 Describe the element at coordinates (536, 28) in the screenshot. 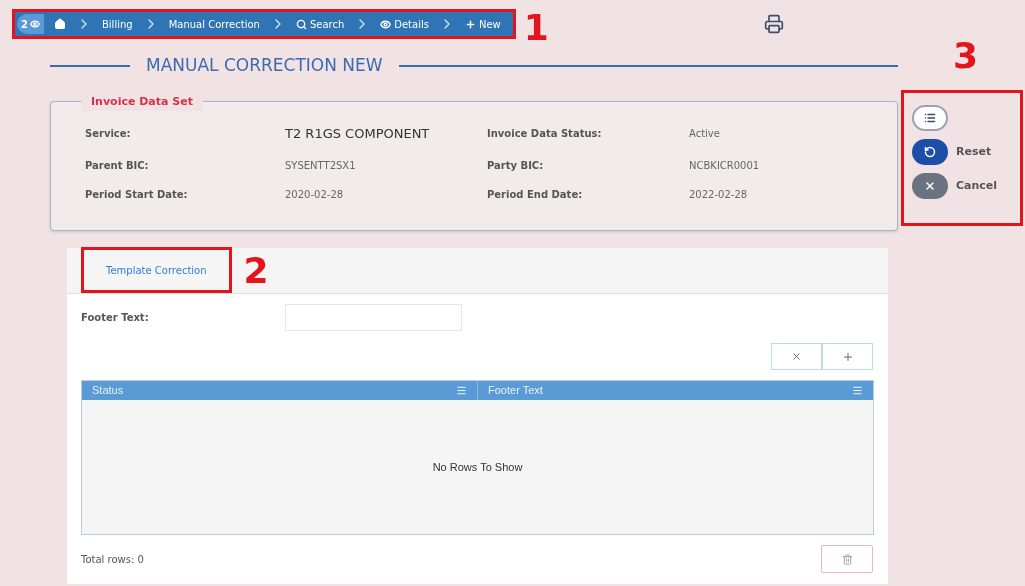

I see `callout-number: 1` at that location.